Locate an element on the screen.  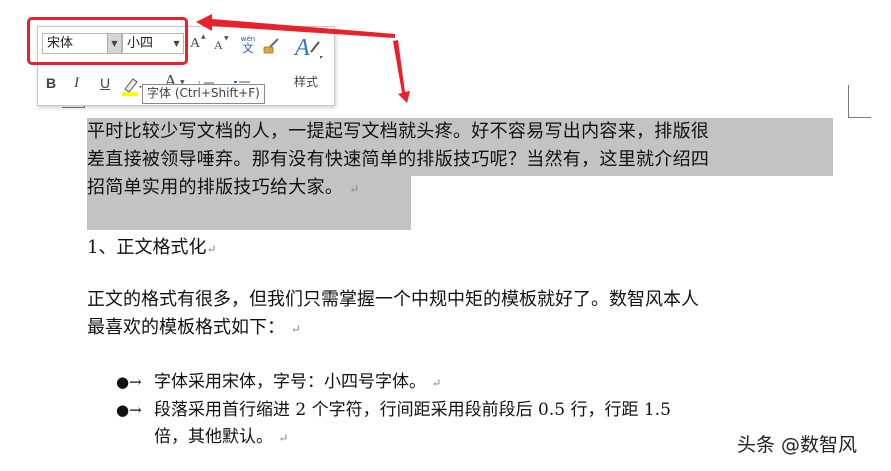
paragraph-line: 平时比较少写文档的人，一提起写文档就头疼。好不容易写出内容来，排版很 is located at coordinates (460, 132).